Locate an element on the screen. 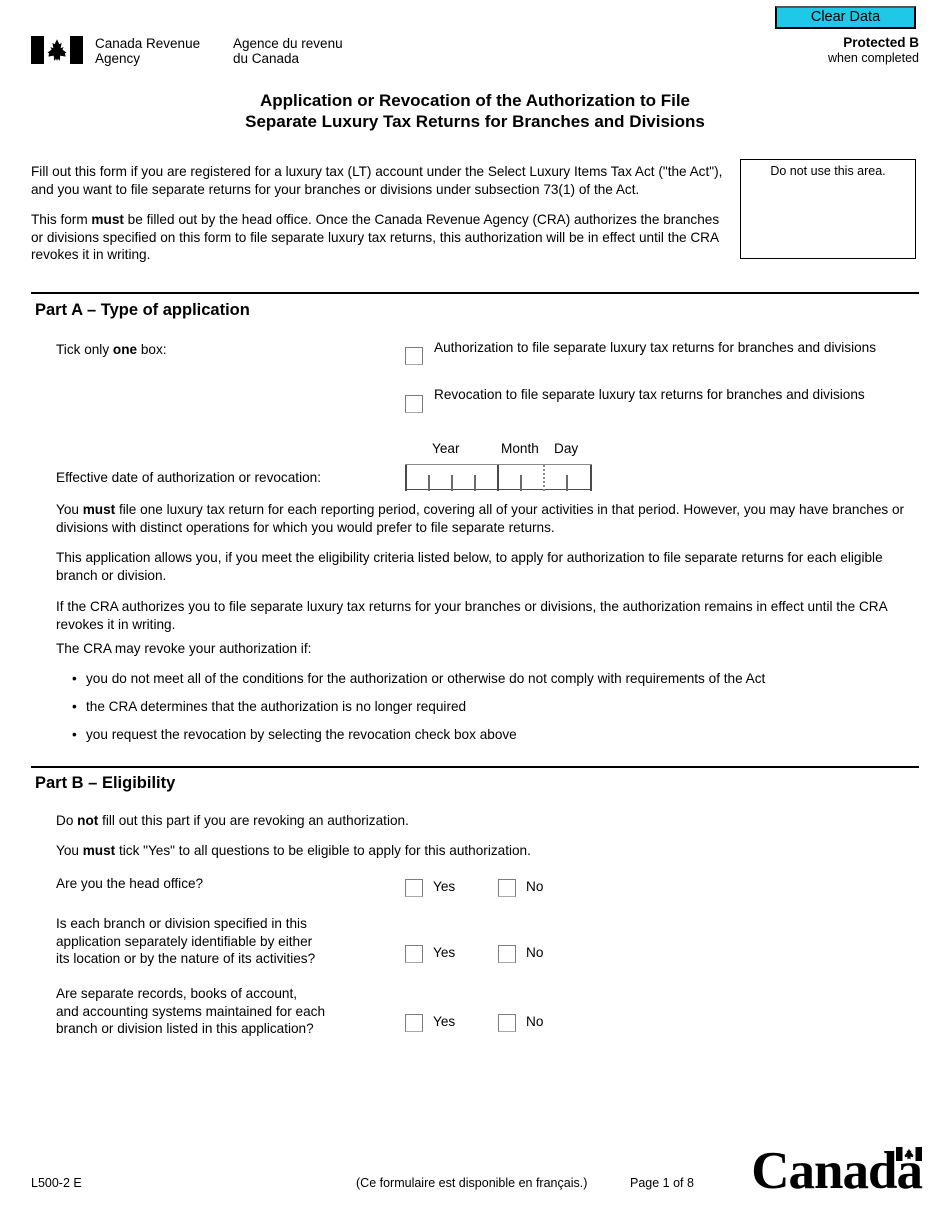  canada-flag-logo-icon is located at coordinates (57, 50).